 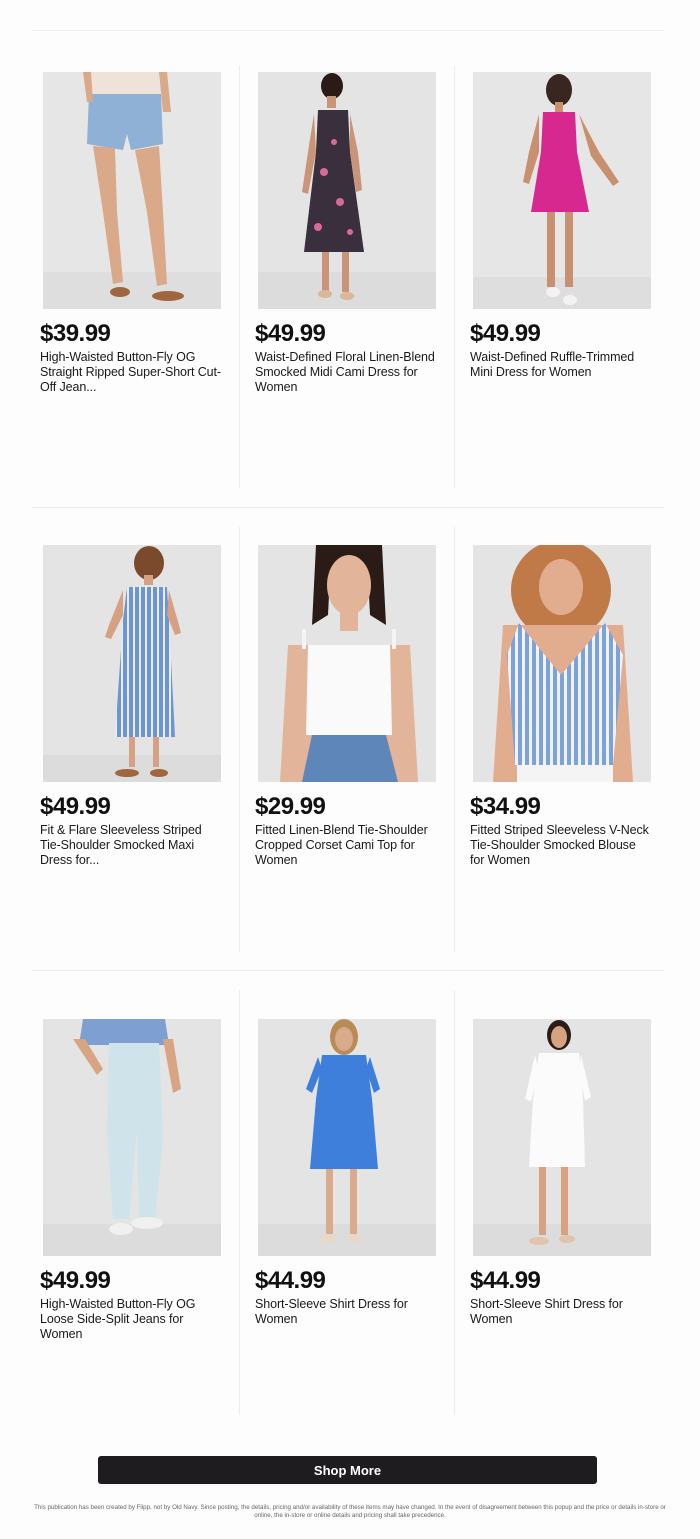 What do you see at coordinates (347, 663) in the screenshot?
I see `white-cami-top-photo` at bounding box center [347, 663].